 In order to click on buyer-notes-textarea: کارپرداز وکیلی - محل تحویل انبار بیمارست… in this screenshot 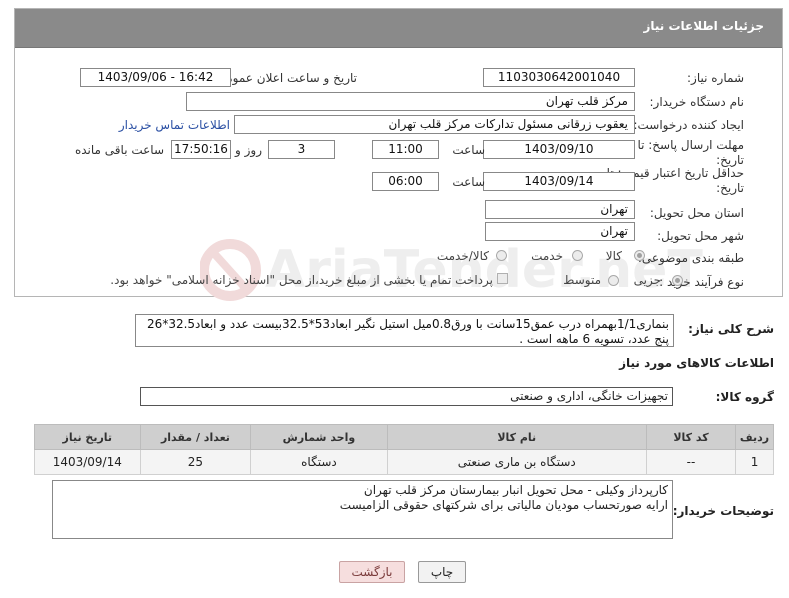, I will do `click(362, 509)`.